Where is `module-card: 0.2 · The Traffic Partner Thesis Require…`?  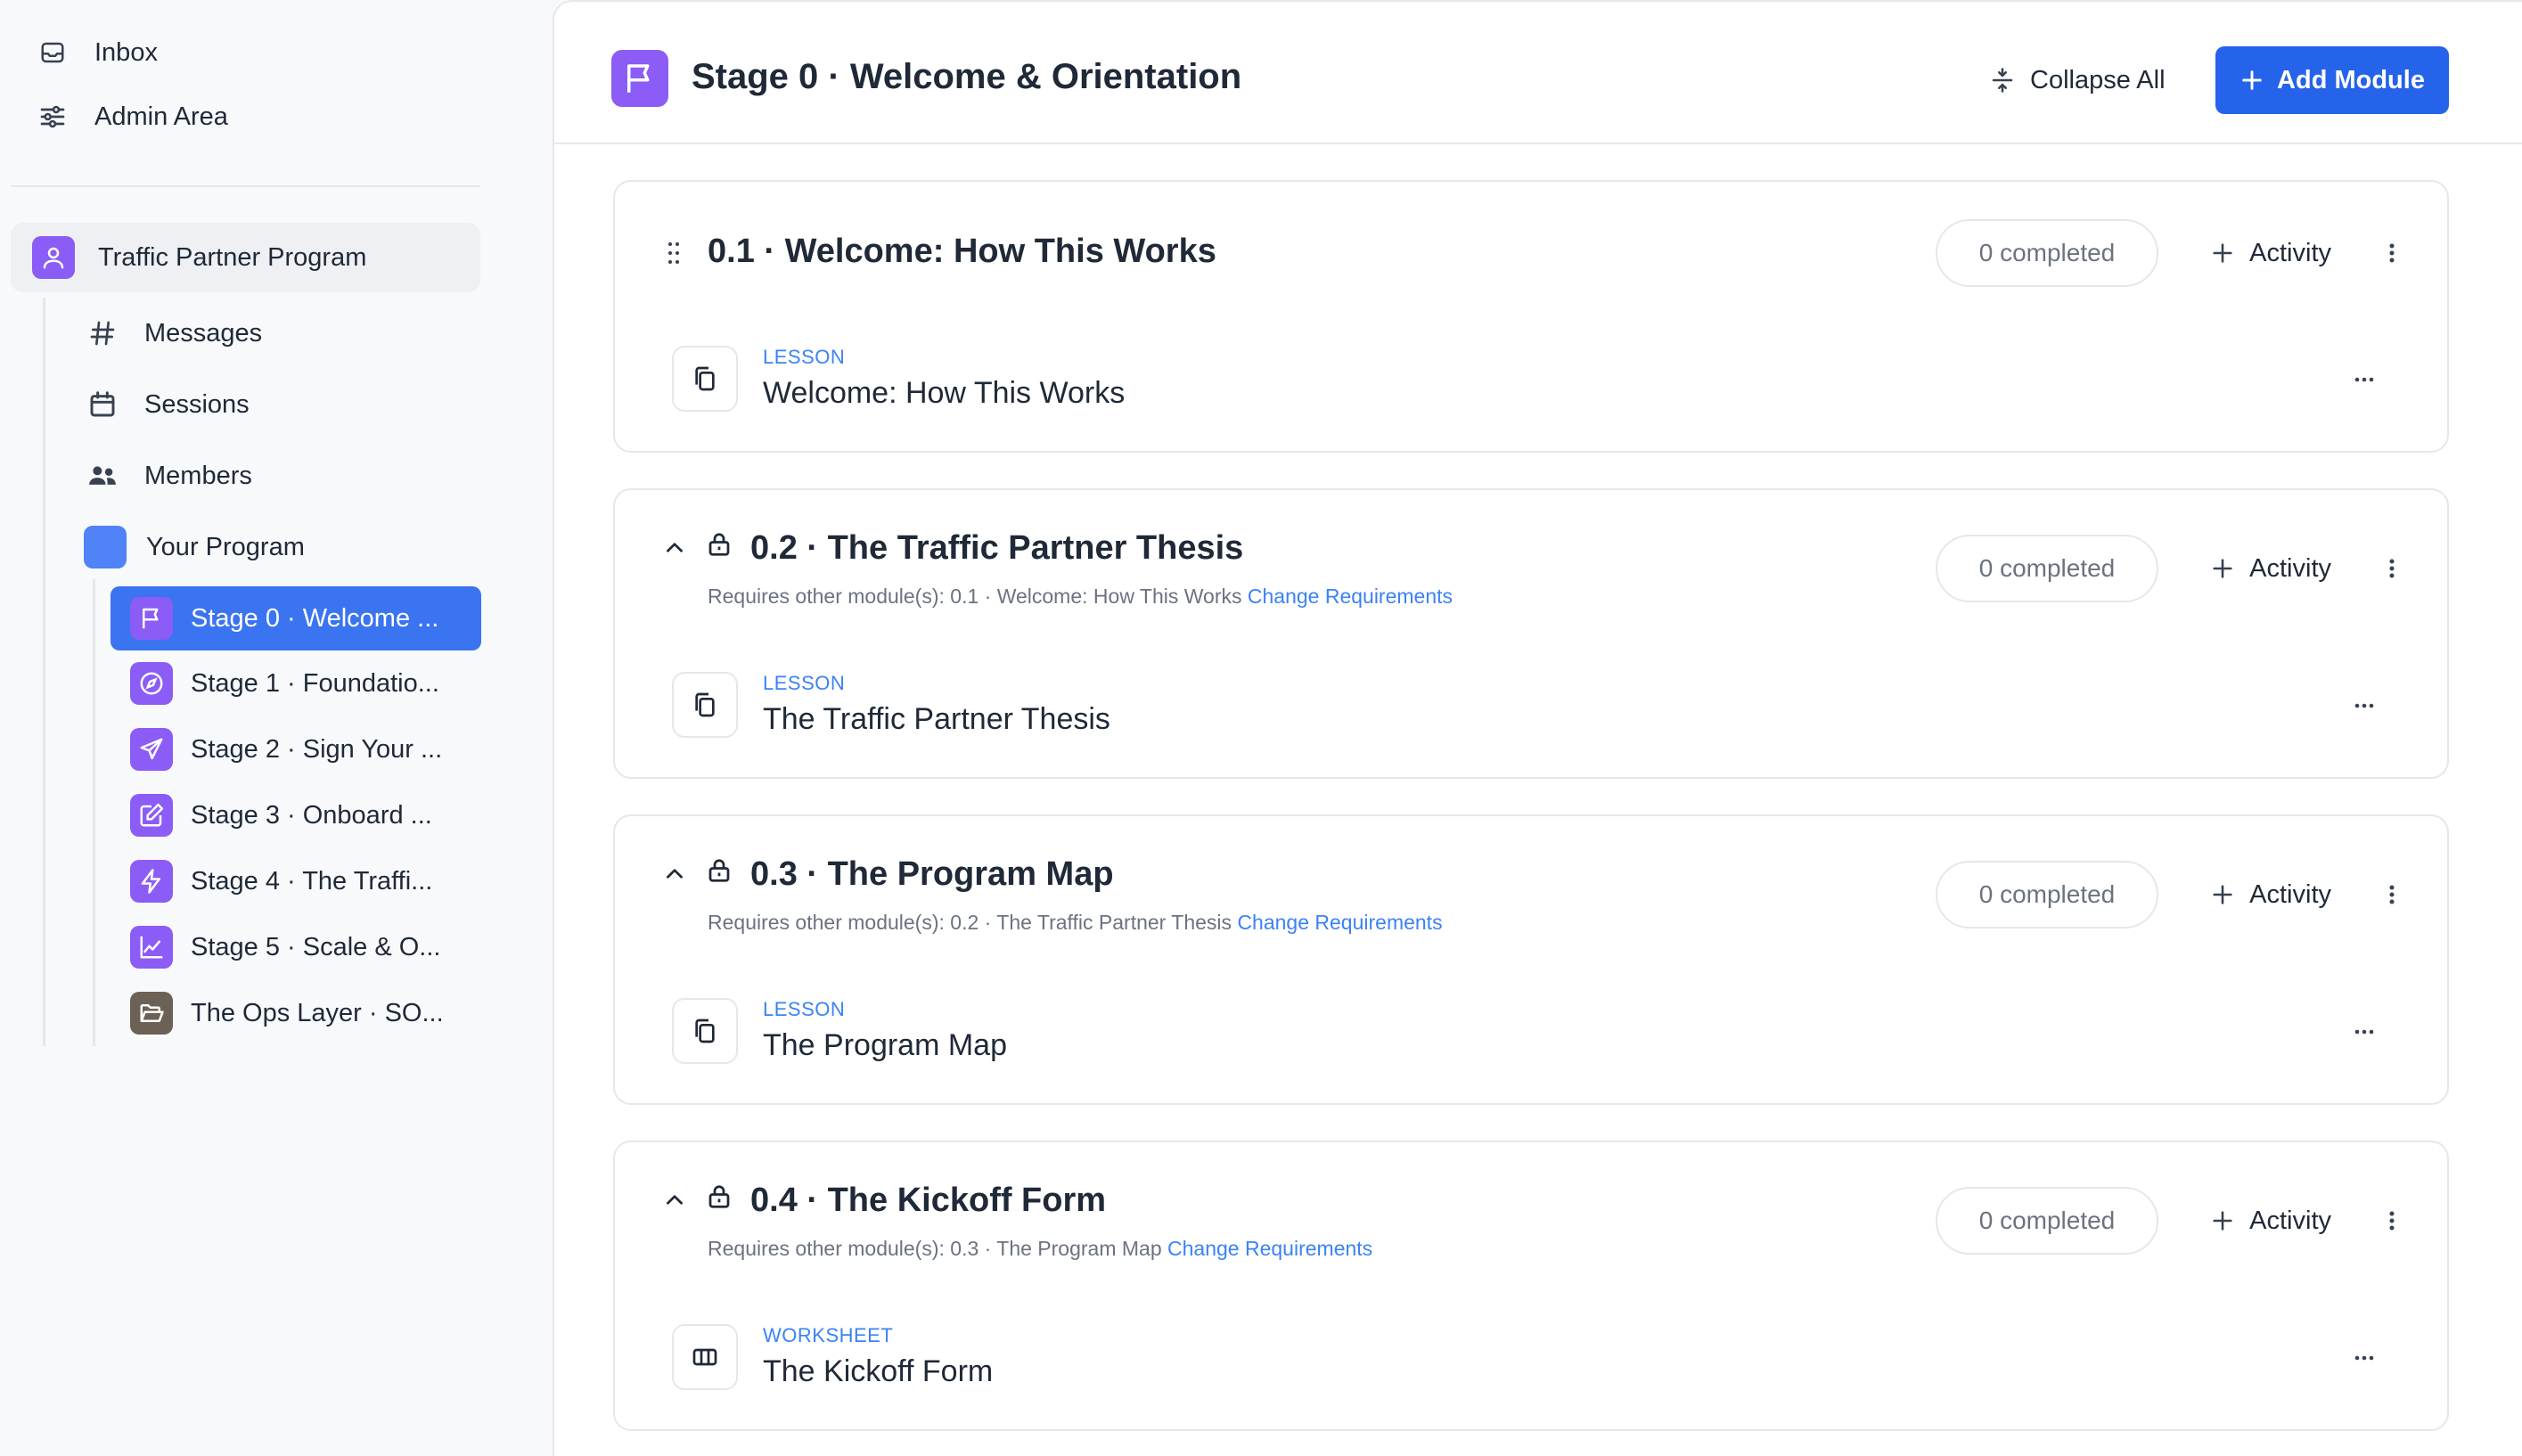
module-card: 0.2 · The Traffic Partner Thesis Require… is located at coordinates (1531, 633).